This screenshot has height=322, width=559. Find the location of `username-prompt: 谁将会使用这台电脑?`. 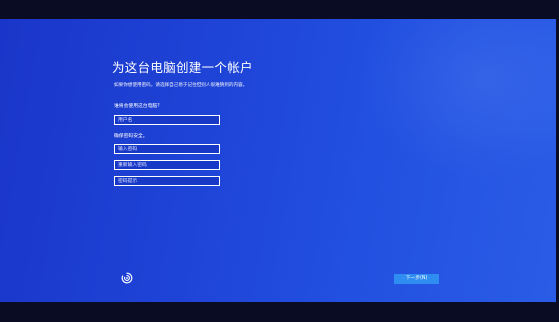

username-prompt: 谁将会使用这台电脑? is located at coordinates (137, 106).